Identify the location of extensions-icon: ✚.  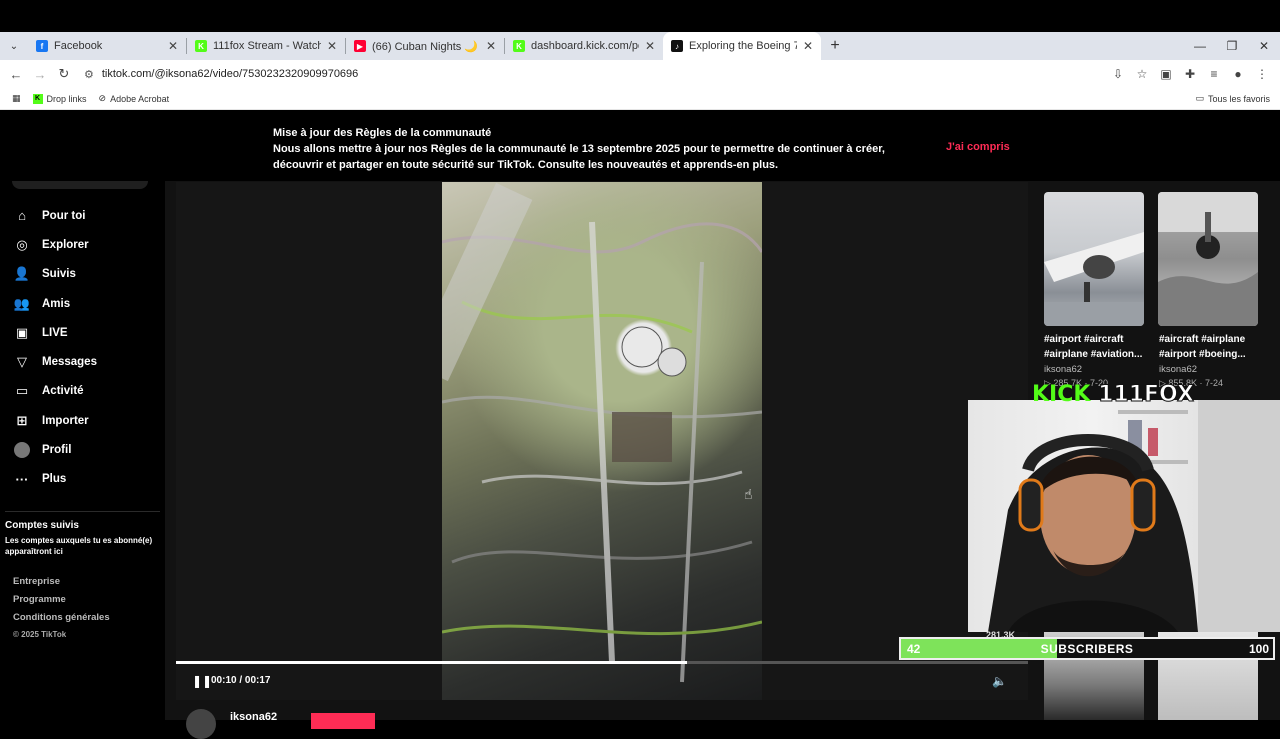
(1190, 74).